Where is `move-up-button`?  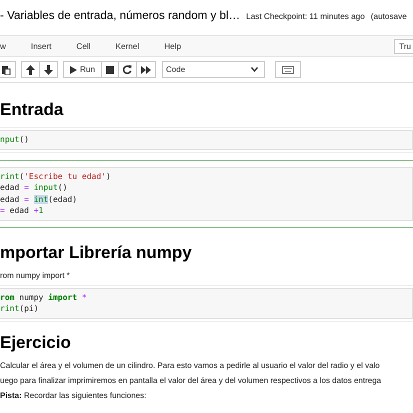 move-up-button is located at coordinates (30, 69).